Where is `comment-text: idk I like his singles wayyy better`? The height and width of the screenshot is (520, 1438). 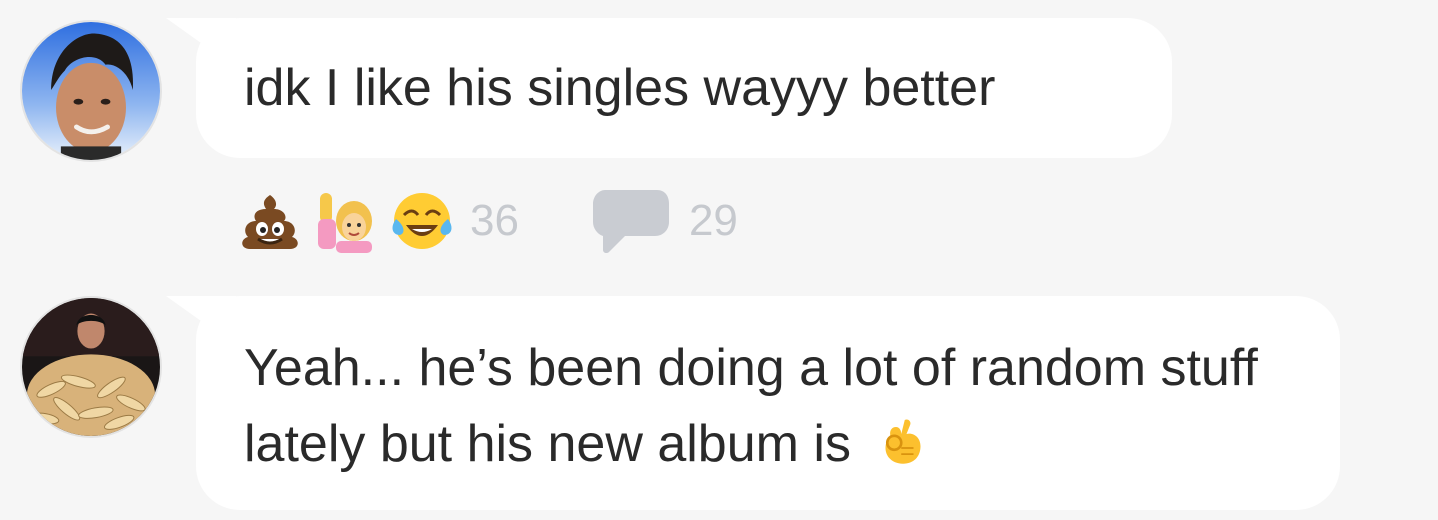
comment-text: idk I like his singles wayyy better is located at coordinates (620, 88).